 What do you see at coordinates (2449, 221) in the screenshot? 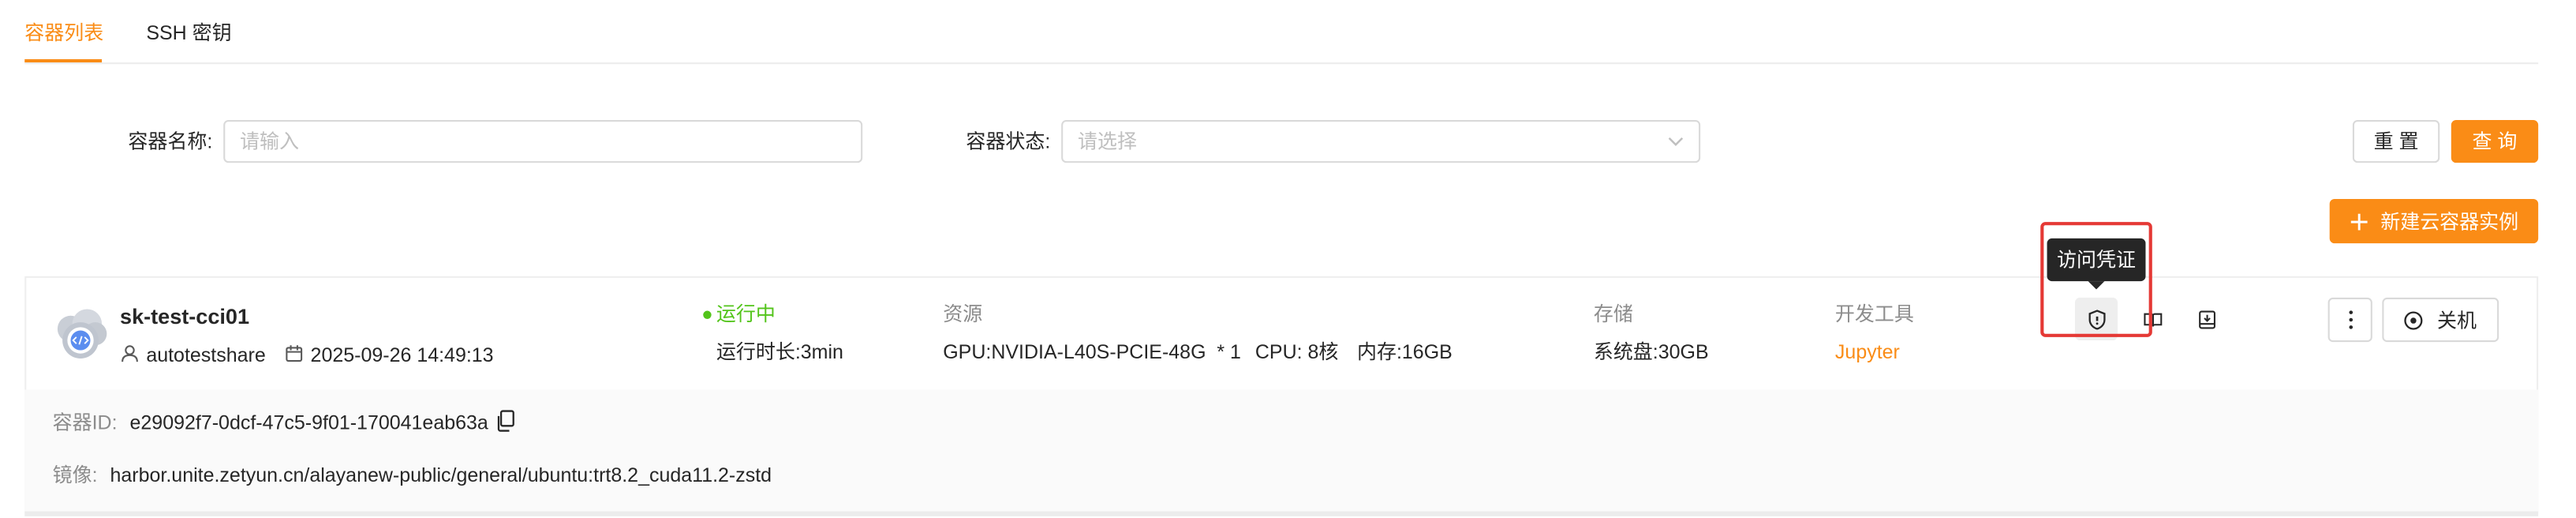
I see `create-container-label: 新建云容器实例` at bounding box center [2449, 221].